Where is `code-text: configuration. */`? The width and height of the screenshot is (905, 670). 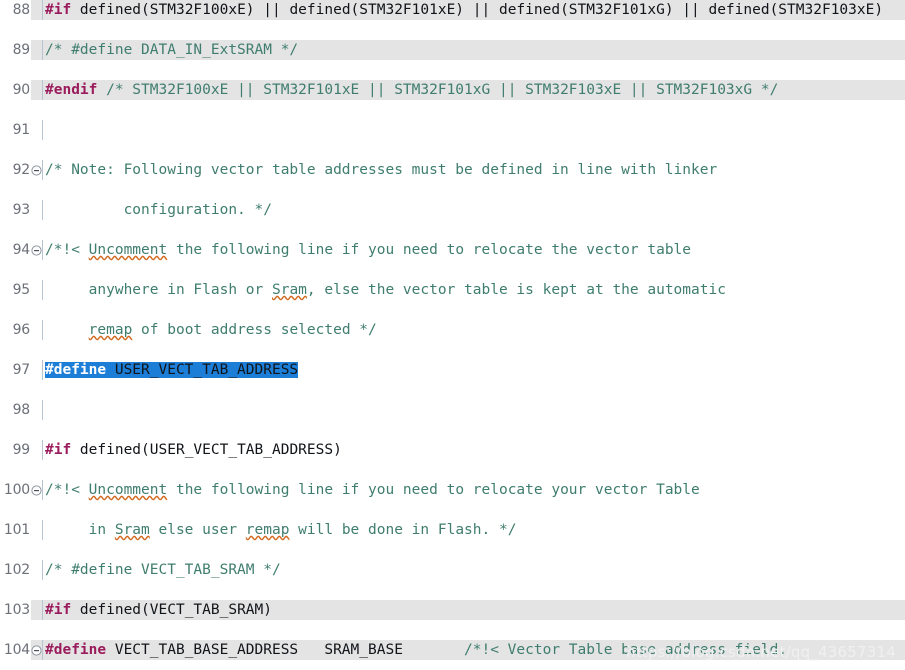 code-text: configuration. */ is located at coordinates (158, 210).